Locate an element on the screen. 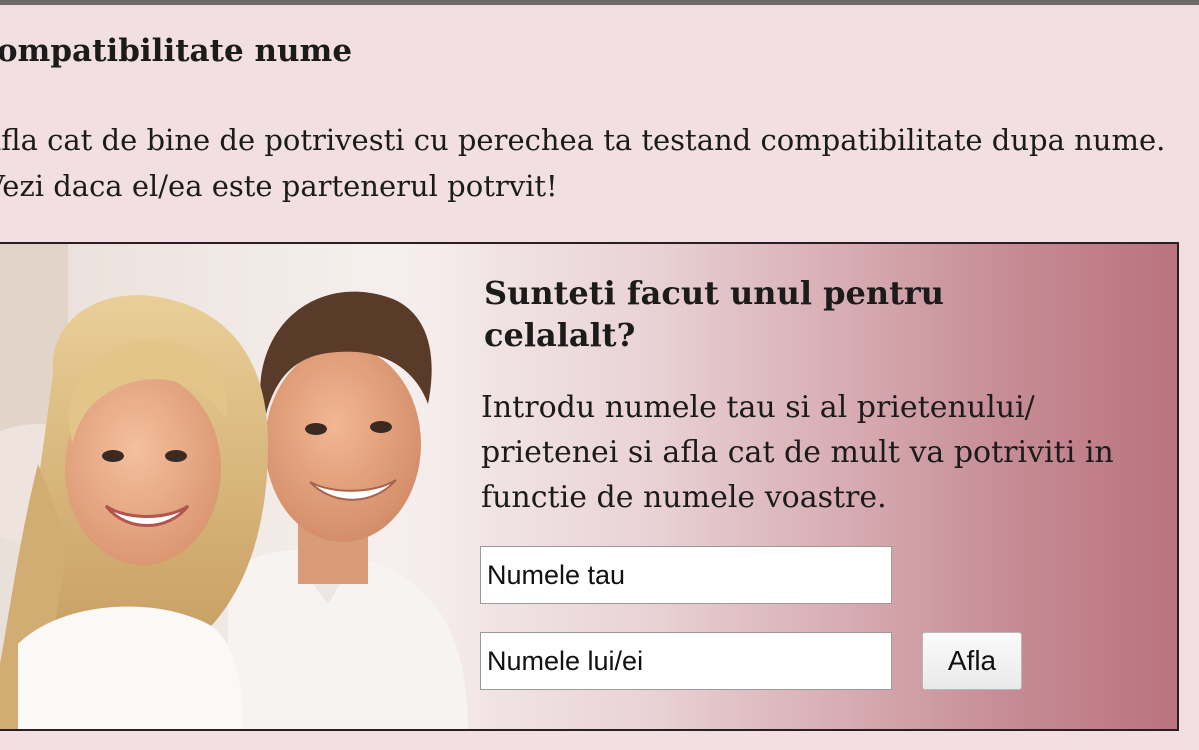  partner-name-input is located at coordinates (686, 661).